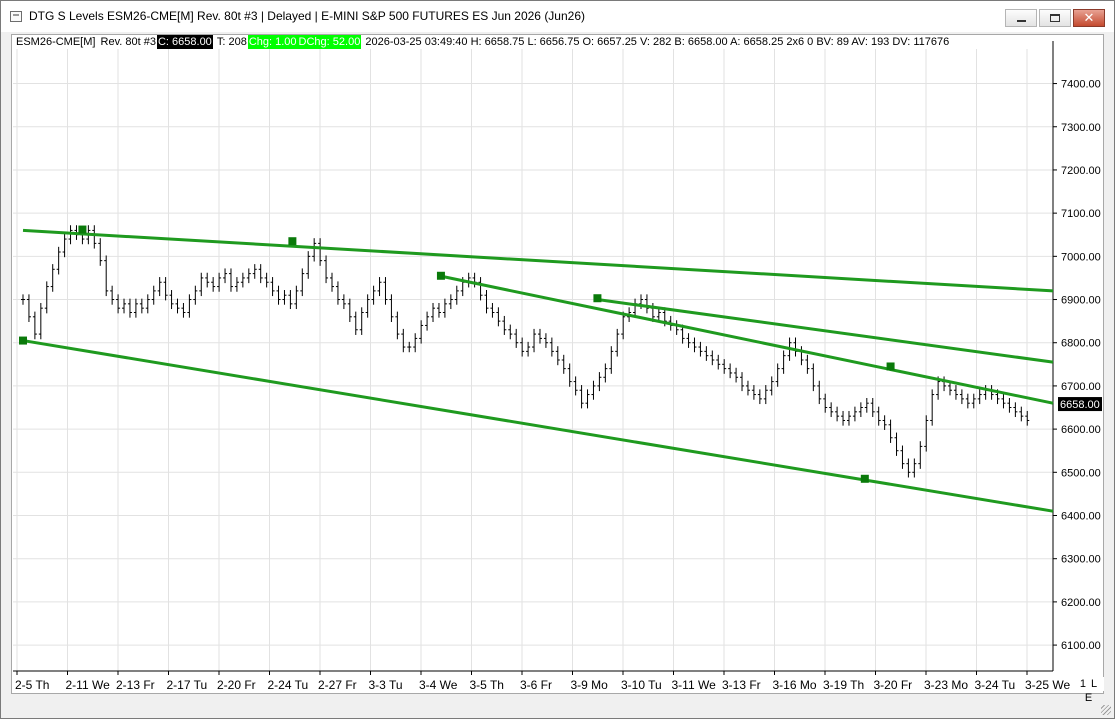  I want to click on quote-symbol: ESM26-CME[M], so click(56, 42).